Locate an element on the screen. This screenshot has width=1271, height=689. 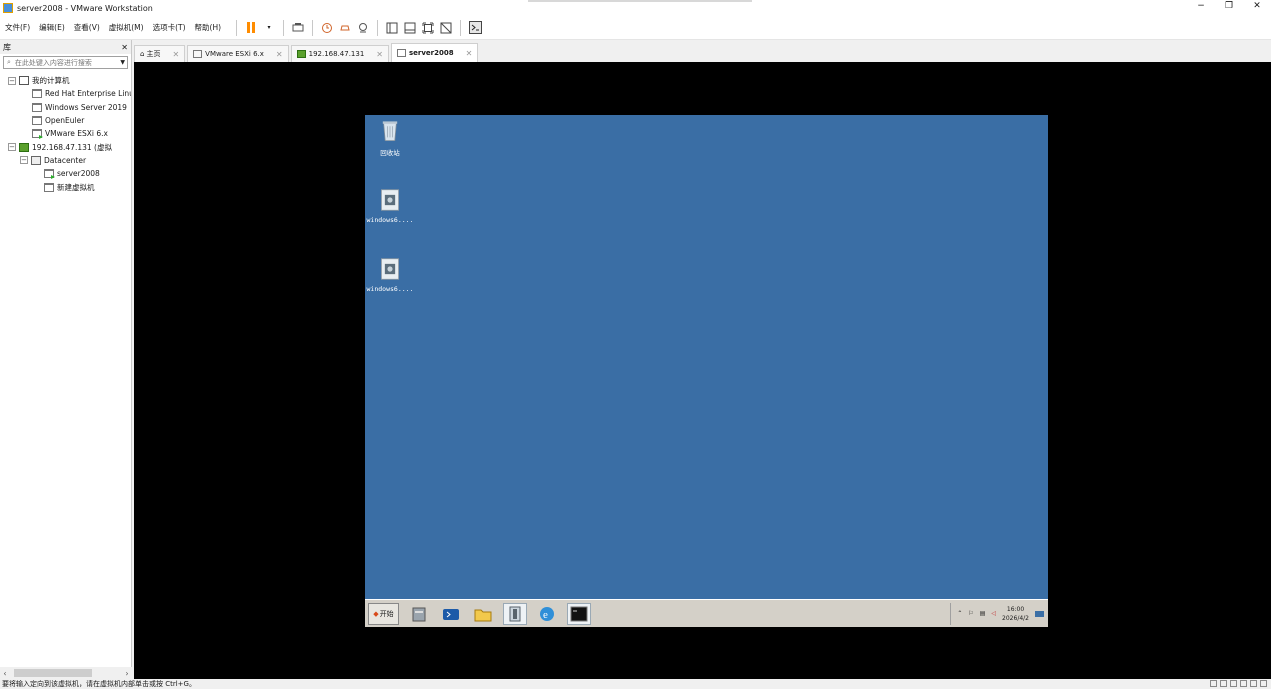
menu-file: 文件(F) is located at coordinates (17, 27).